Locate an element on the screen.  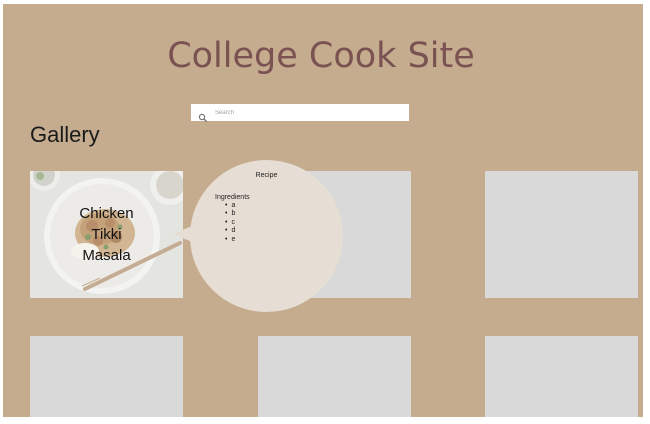
gallery-item-title: Chicken Tikki Masala is located at coordinates (106, 234).